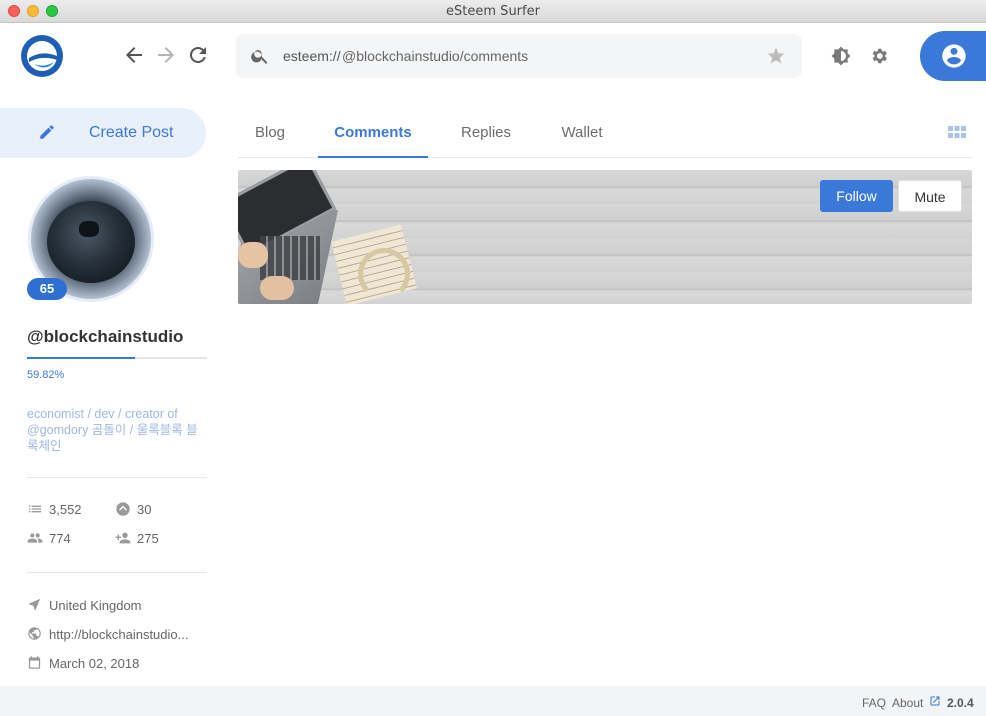  I want to click on window-titlebar: eSteem Surfer, so click(493, 11).